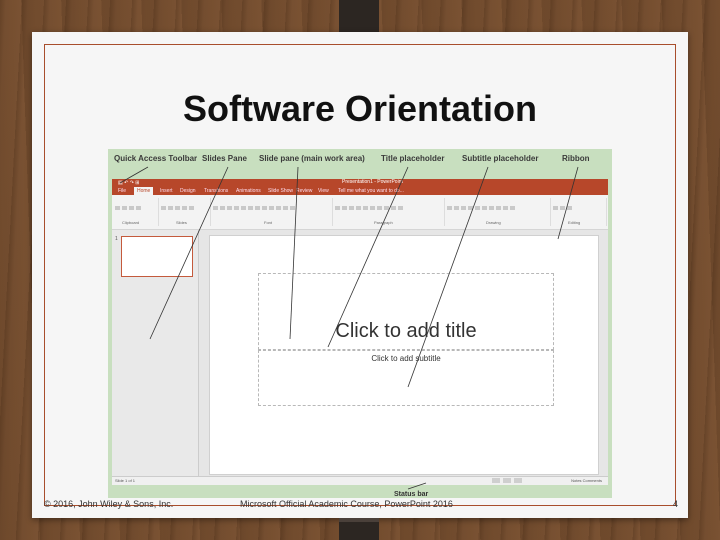 The width and height of the screenshot is (720, 540). Describe the element at coordinates (493, 222) in the screenshot. I see `ribbon-group-label: Drawing` at that location.